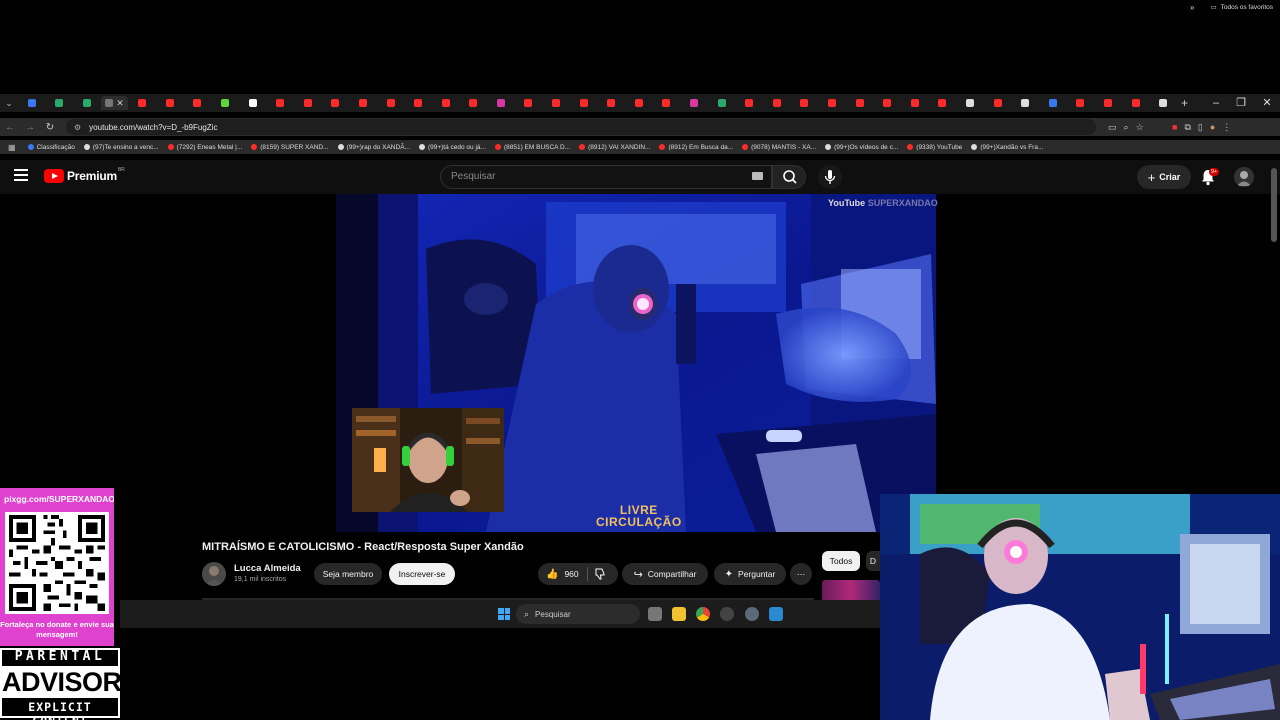  I want to click on browser-menu-icon: ⋮, so click(1226, 127).